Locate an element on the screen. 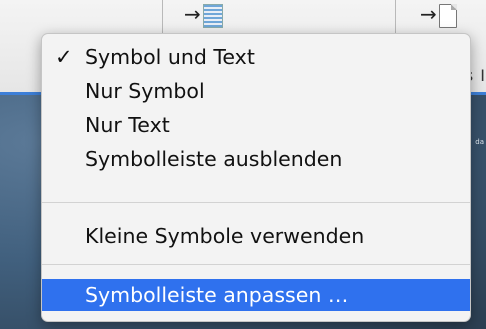  toolbar-button-insert-image: → is located at coordinates (203, 17).